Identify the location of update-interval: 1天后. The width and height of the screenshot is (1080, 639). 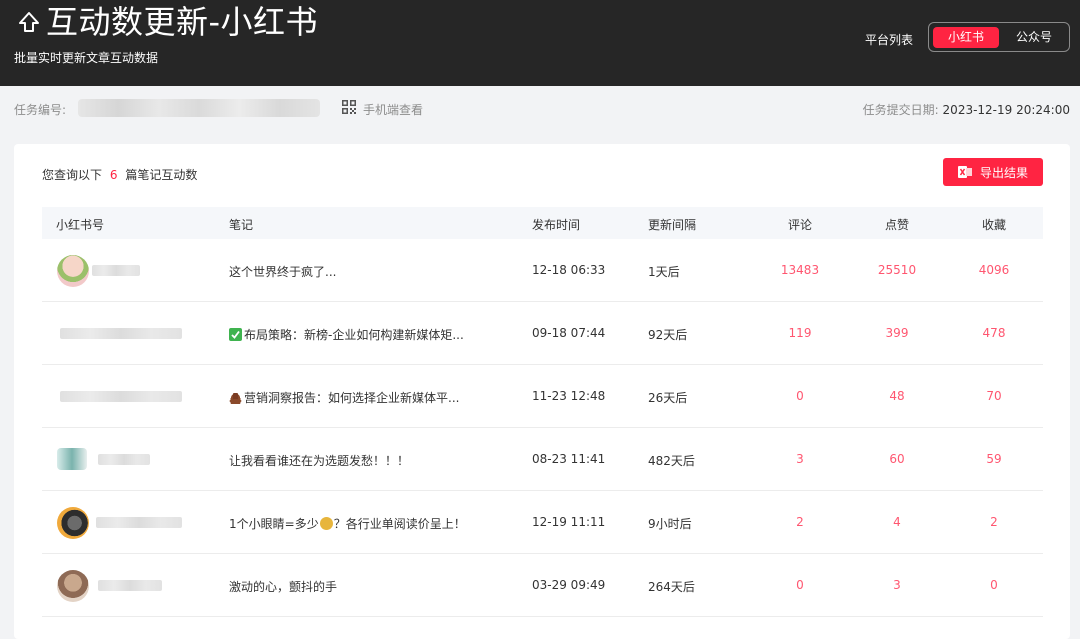
(664, 272).